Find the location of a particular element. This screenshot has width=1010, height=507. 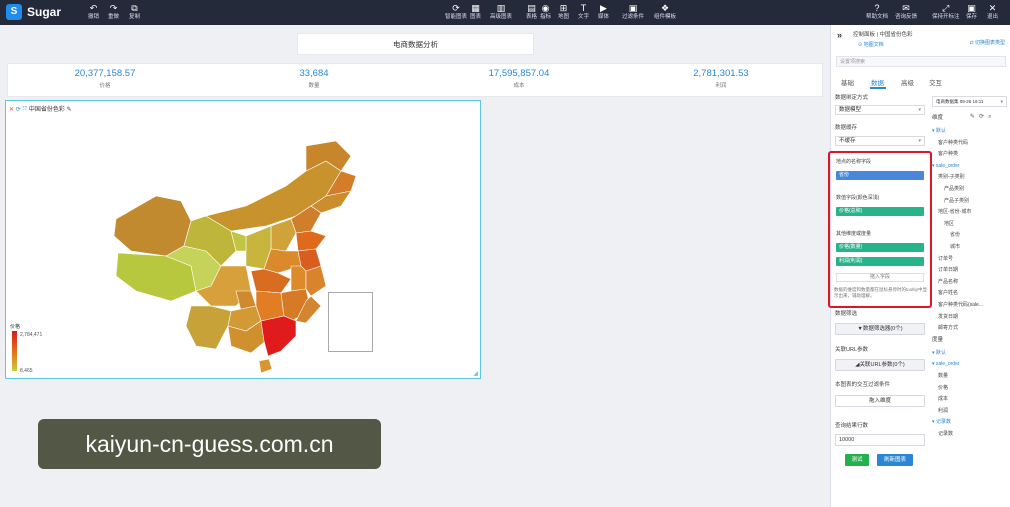

field-item: 邮寄方式 is located at coordinates (948, 328).